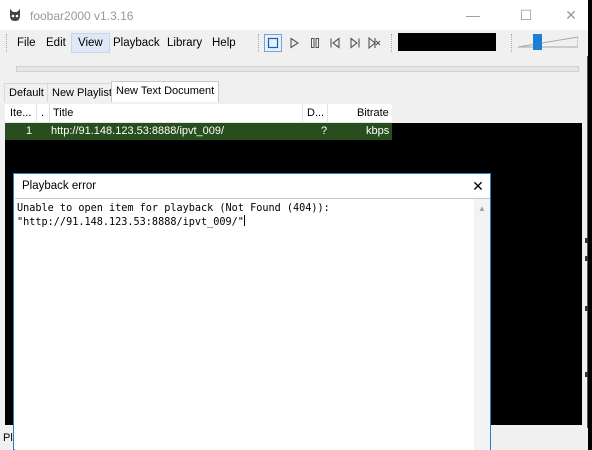  What do you see at coordinates (130, 222) in the screenshot?
I see `error-line-2: "http://91.148.123.53:8888/ipvt_009/"` at bounding box center [130, 222].